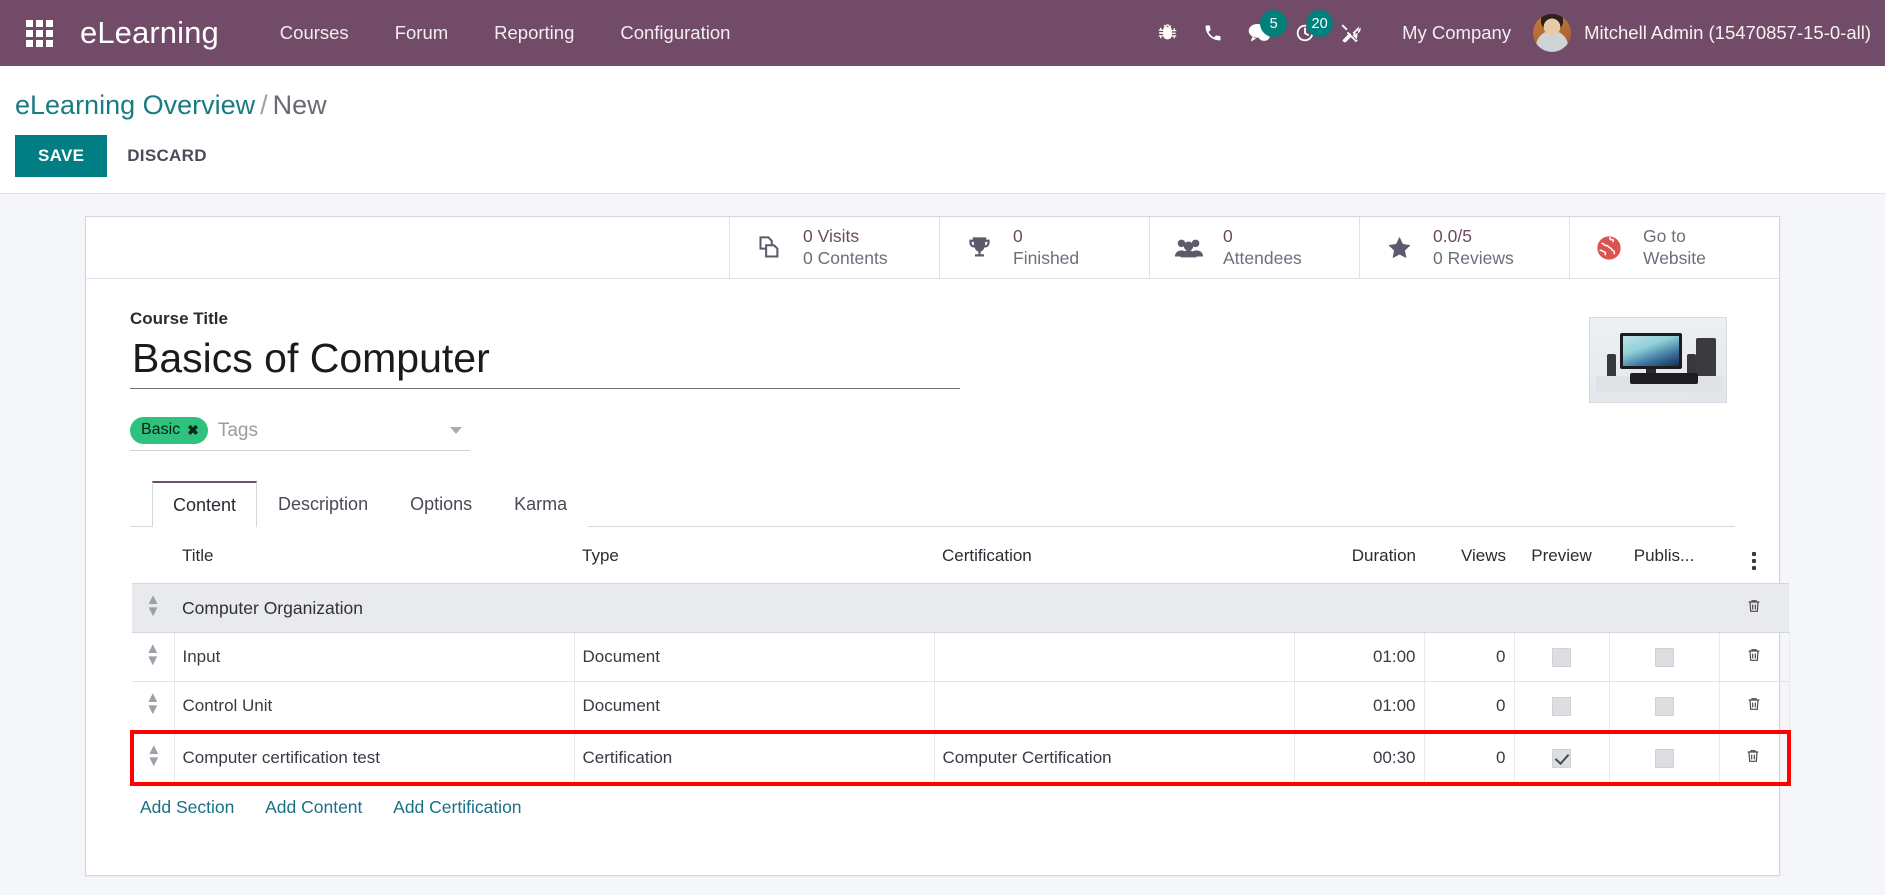 Image resolution: width=1885 pixels, height=895 pixels. Describe the element at coordinates (1262, 247) in the screenshot. I see `stat-text: 0 Attendees` at that location.